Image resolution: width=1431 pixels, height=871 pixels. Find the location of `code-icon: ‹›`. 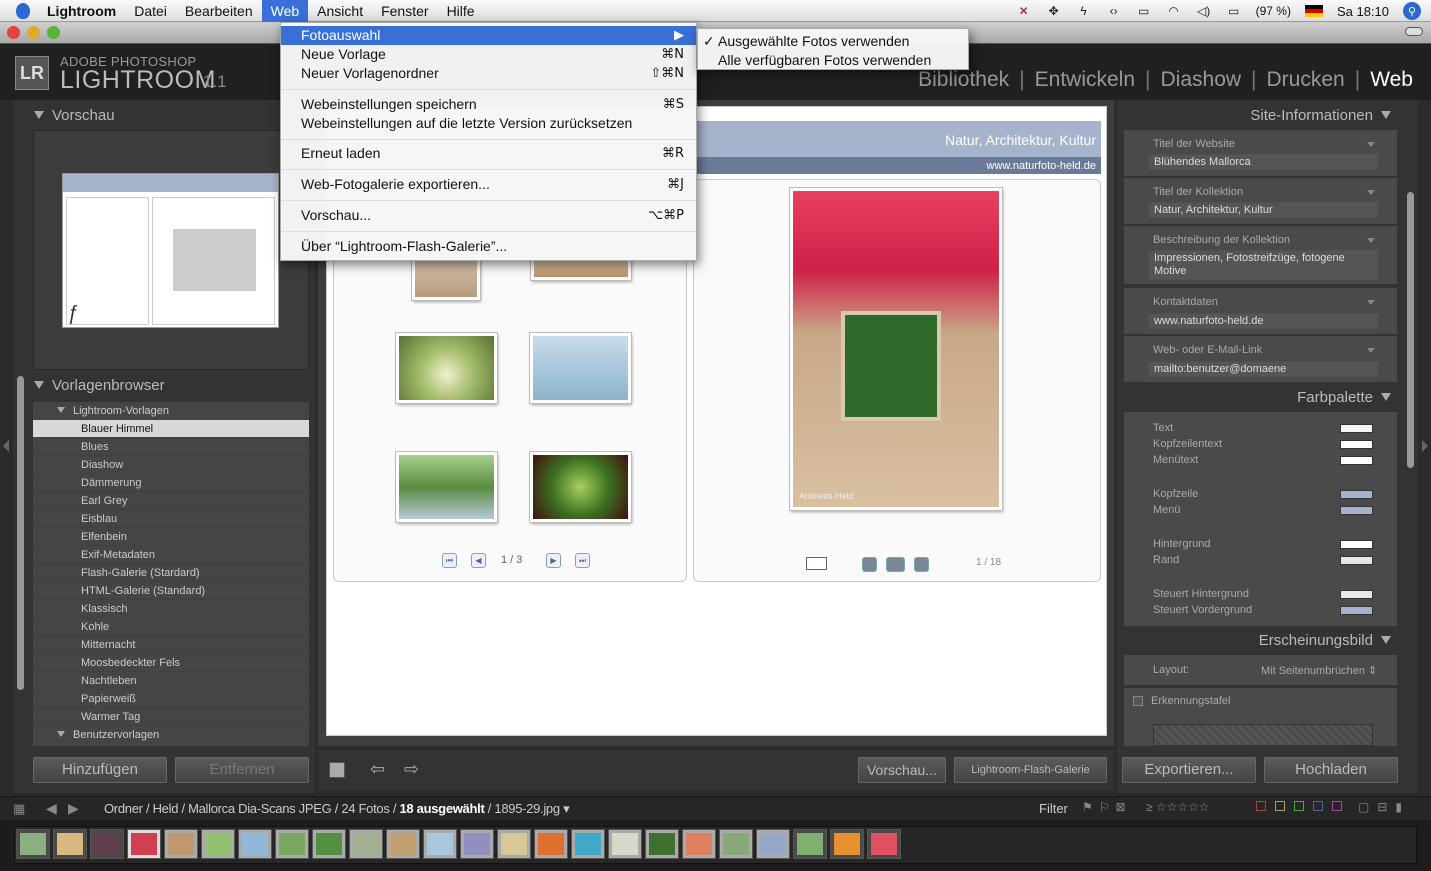

code-icon: ‹› is located at coordinates (1114, 11).